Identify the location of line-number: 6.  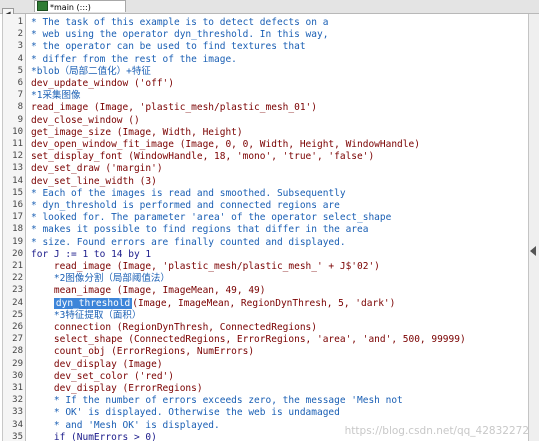
(20, 83).